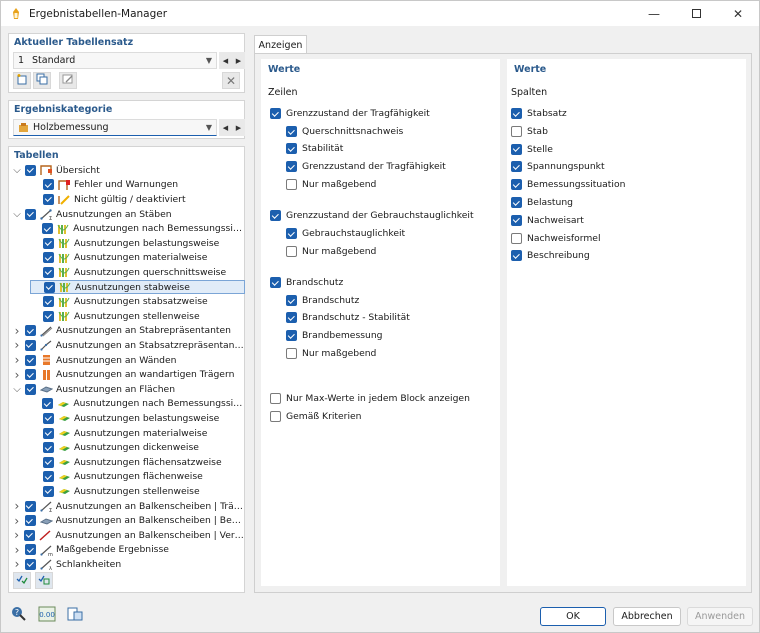 The width and height of the screenshot is (760, 633). I want to click on row-option: Grenzzustand der Tragfähigkeit, so click(350, 113).